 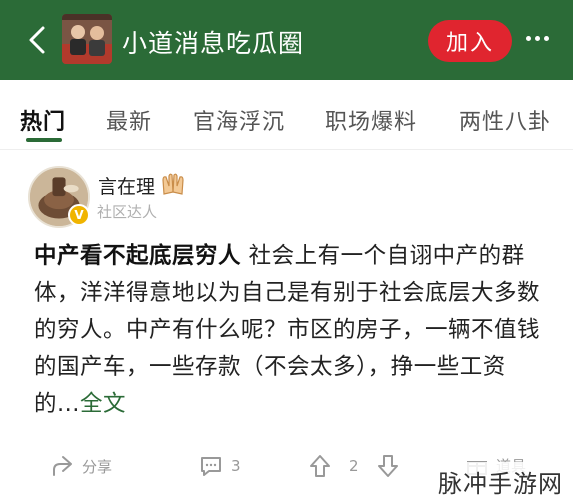 What do you see at coordinates (286, 115) in the screenshot?
I see `tab-bar: 热门 最新 官海浮沉 职场爆料 两性八卦` at bounding box center [286, 115].